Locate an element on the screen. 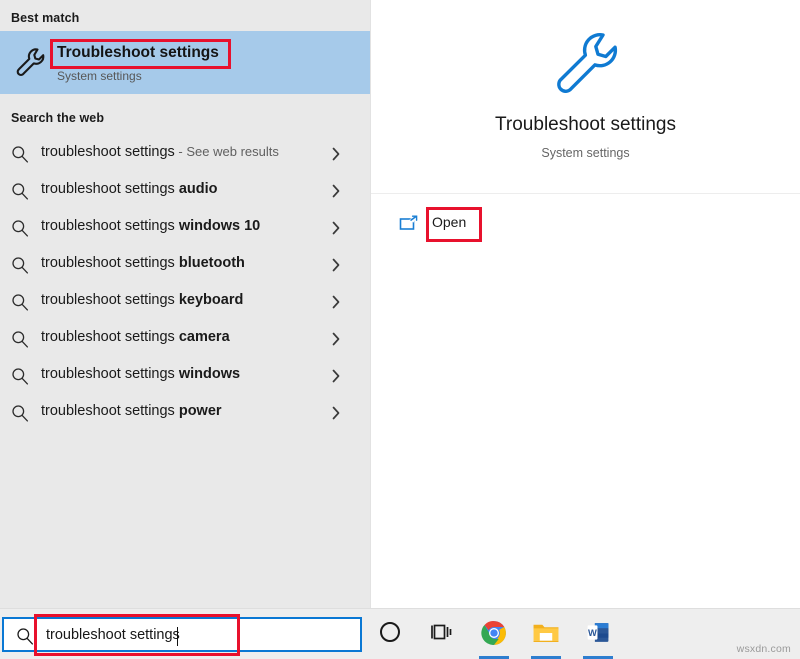 The width and height of the screenshot is (800, 659). web-result-label: troubleshoot settings audio is located at coordinates (129, 189).